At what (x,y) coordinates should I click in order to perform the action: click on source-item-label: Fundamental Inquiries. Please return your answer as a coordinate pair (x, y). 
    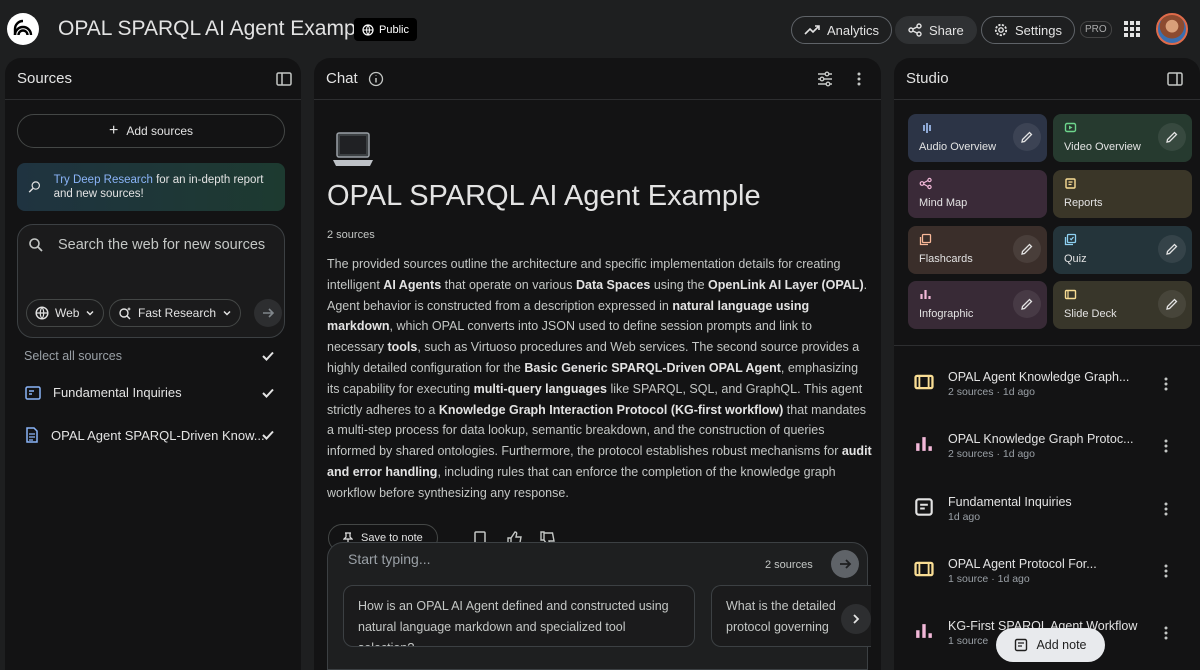
    Looking at the image, I should click on (117, 392).